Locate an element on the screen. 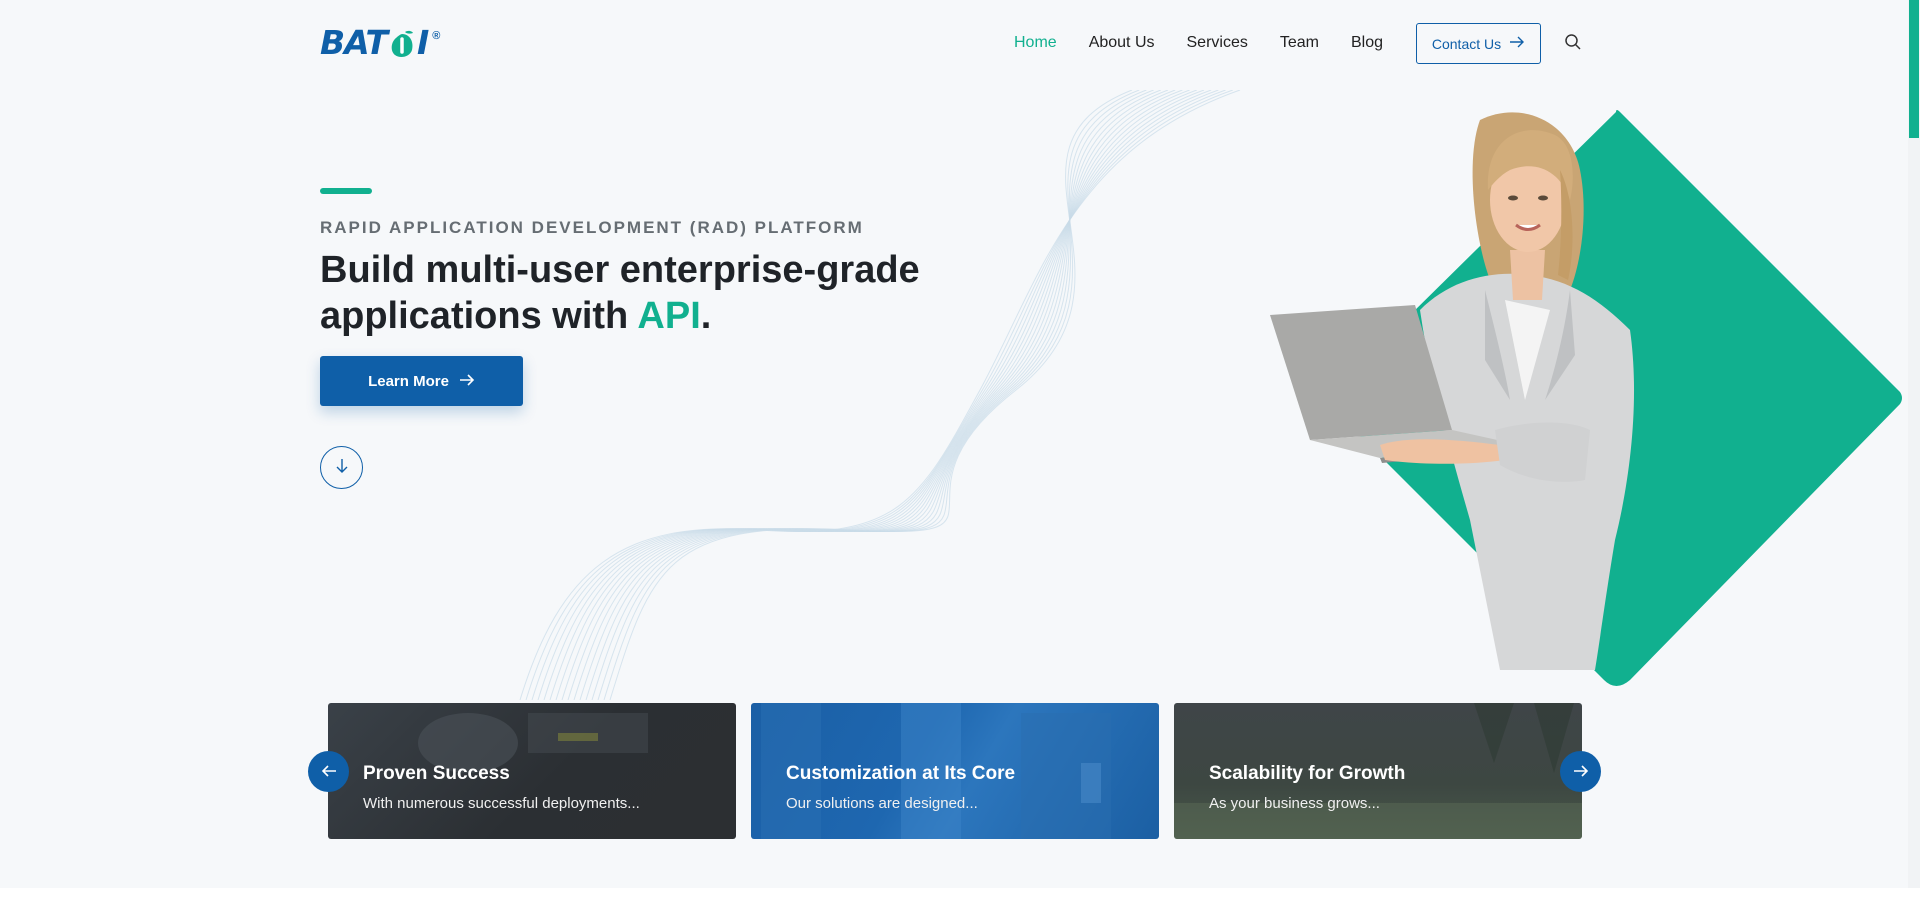 This screenshot has height=900, width=1920. hero-person-image is located at coordinates (1452, 391).